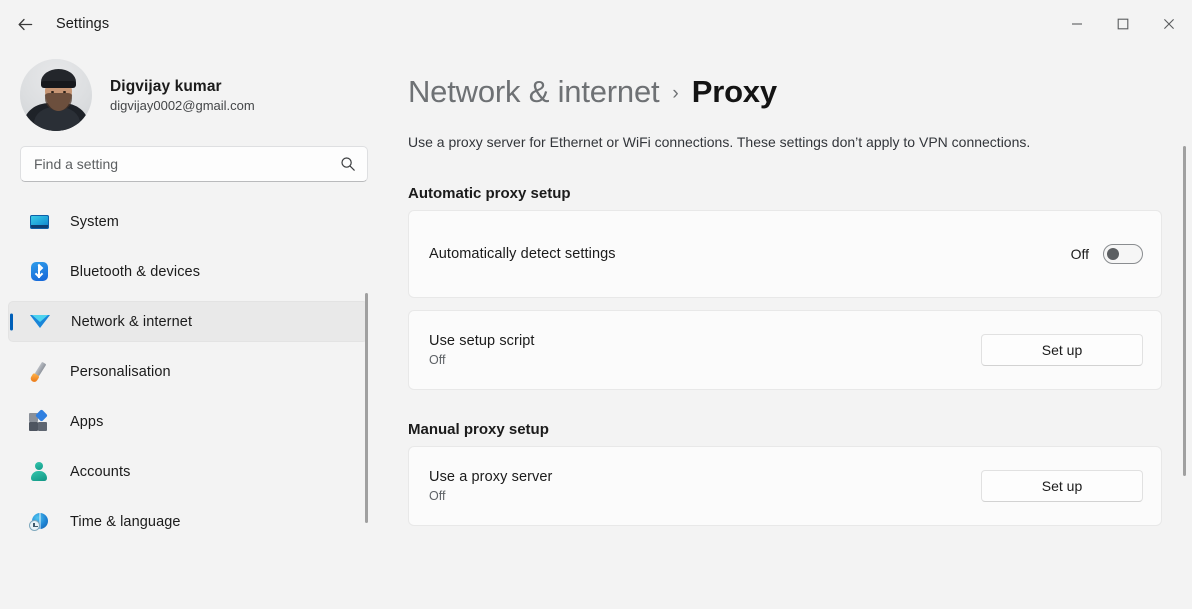  What do you see at coordinates (56, 95) in the screenshot?
I see `avatar` at bounding box center [56, 95].